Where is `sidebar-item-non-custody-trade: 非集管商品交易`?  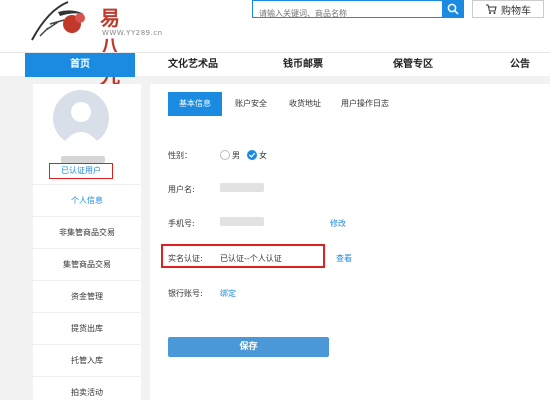
sidebar-item-non-custody-trade: 非集管商品交易 is located at coordinates (87, 232).